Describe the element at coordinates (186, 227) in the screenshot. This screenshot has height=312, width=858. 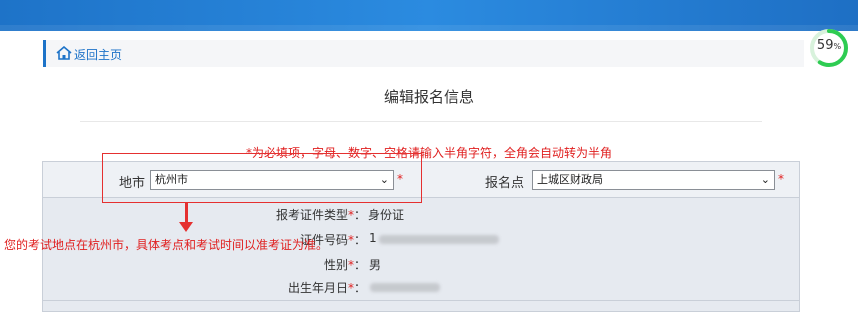
I see `arrow-down-icon` at that location.